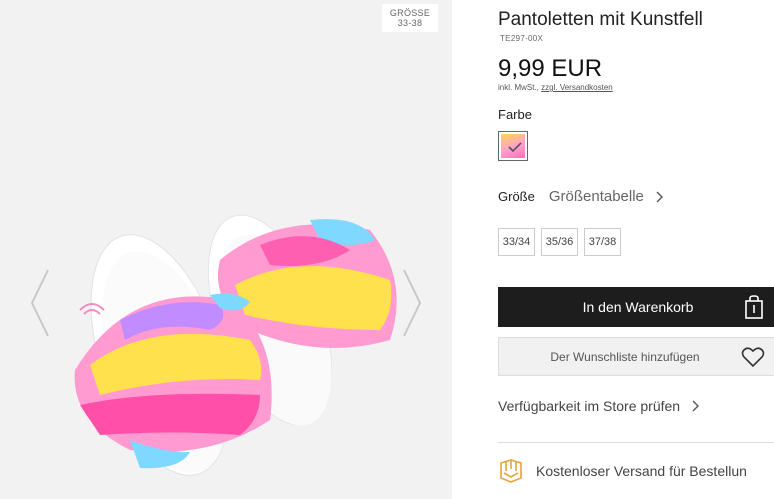  I want to click on color-label: Farbe, so click(515, 114).